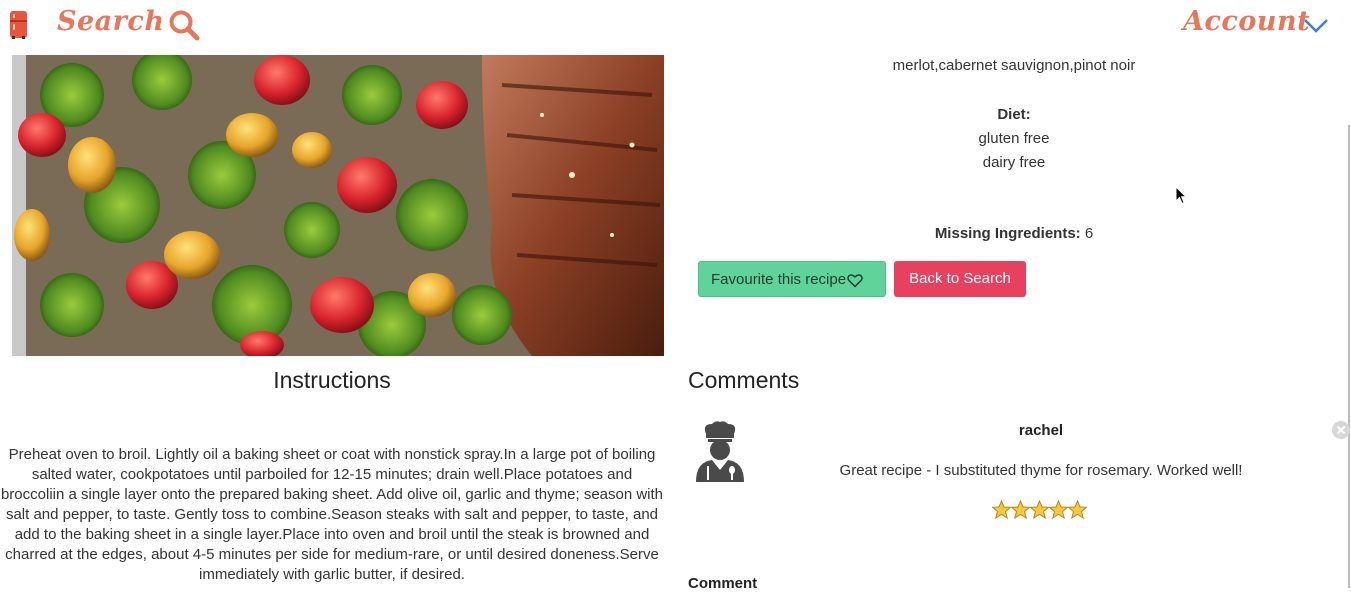 This screenshot has height=592, width=1351. Describe the element at coordinates (1041, 430) in the screenshot. I see `comment-username: rachel` at that location.